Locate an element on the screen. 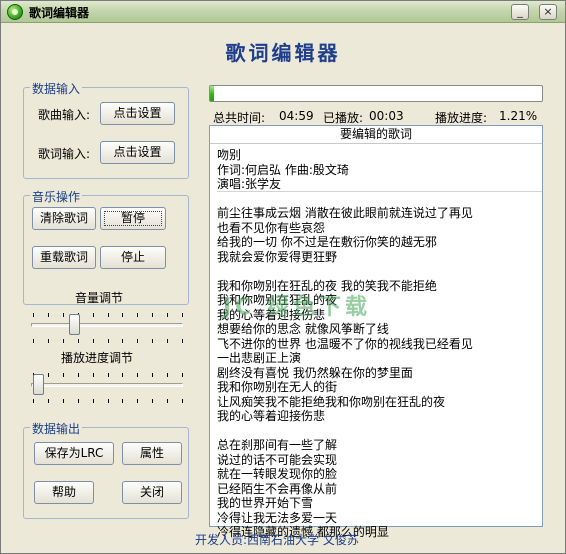  lyric-line: 作词:何启弘 作曲:殷文琦 is located at coordinates (379, 170).